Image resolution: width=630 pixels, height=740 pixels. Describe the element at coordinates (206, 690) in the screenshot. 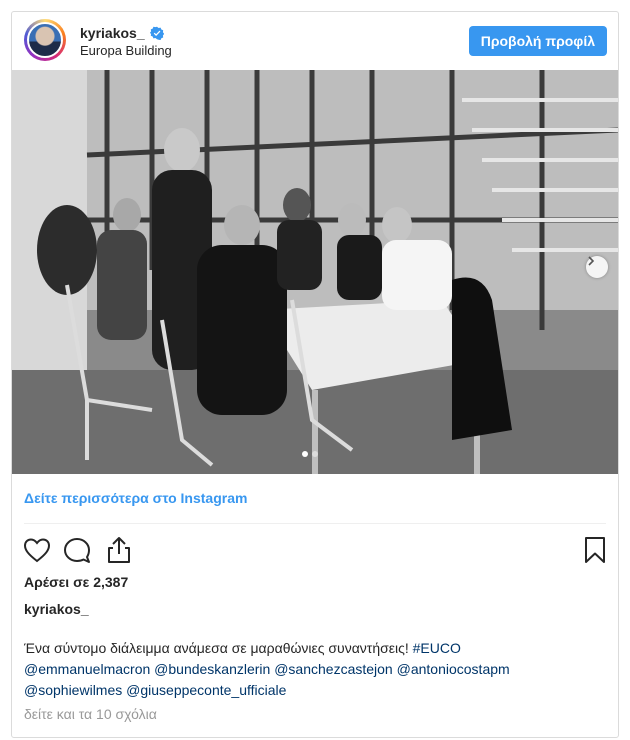

I see `mention-link: @giuseppeconte_ufficiale` at that location.